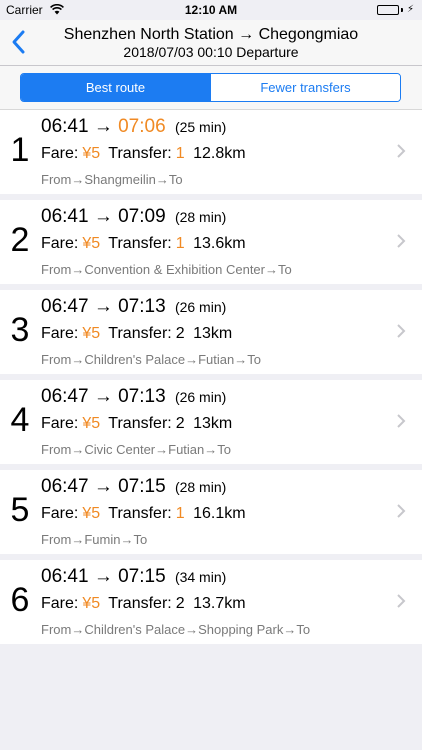  I want to click on arrive-time: 07:09, so click(142, 216).